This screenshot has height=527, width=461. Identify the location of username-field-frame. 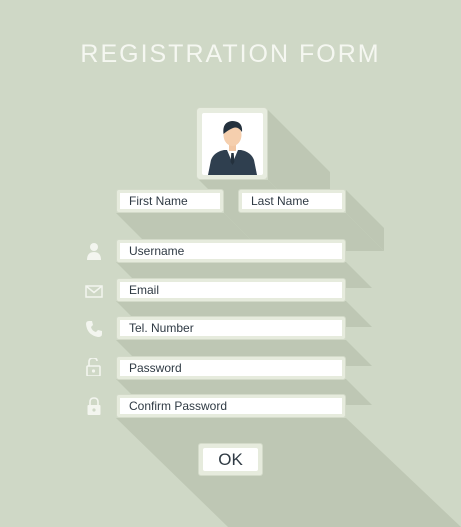
(231, 251).